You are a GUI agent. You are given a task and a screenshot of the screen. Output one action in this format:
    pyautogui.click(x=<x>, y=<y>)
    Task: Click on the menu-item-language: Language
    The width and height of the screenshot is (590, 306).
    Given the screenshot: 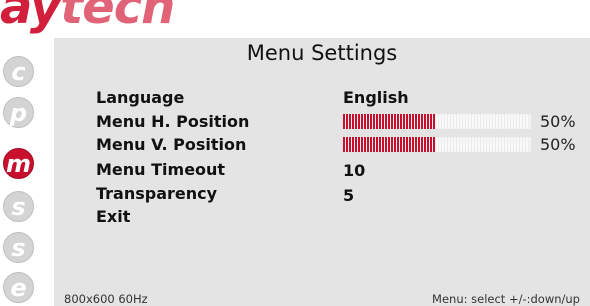 What is the action you would take?
    pyautogui.click(x=140, y=98)
    